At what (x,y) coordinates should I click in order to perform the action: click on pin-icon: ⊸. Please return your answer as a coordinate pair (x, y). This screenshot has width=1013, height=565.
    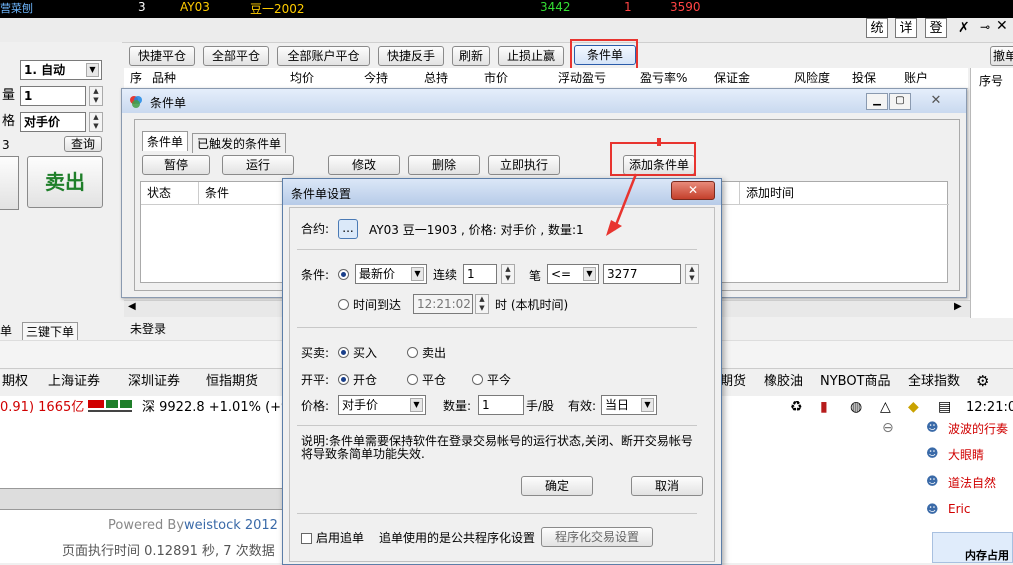
    Looking at the image, I should click on (985, 27).